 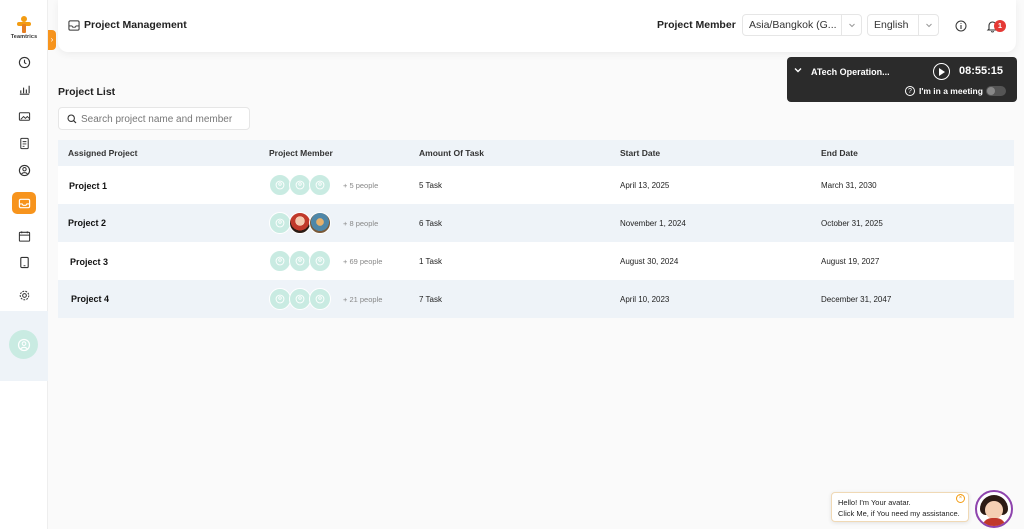 I want to click on chart-icon, so click(x=24, y=90).